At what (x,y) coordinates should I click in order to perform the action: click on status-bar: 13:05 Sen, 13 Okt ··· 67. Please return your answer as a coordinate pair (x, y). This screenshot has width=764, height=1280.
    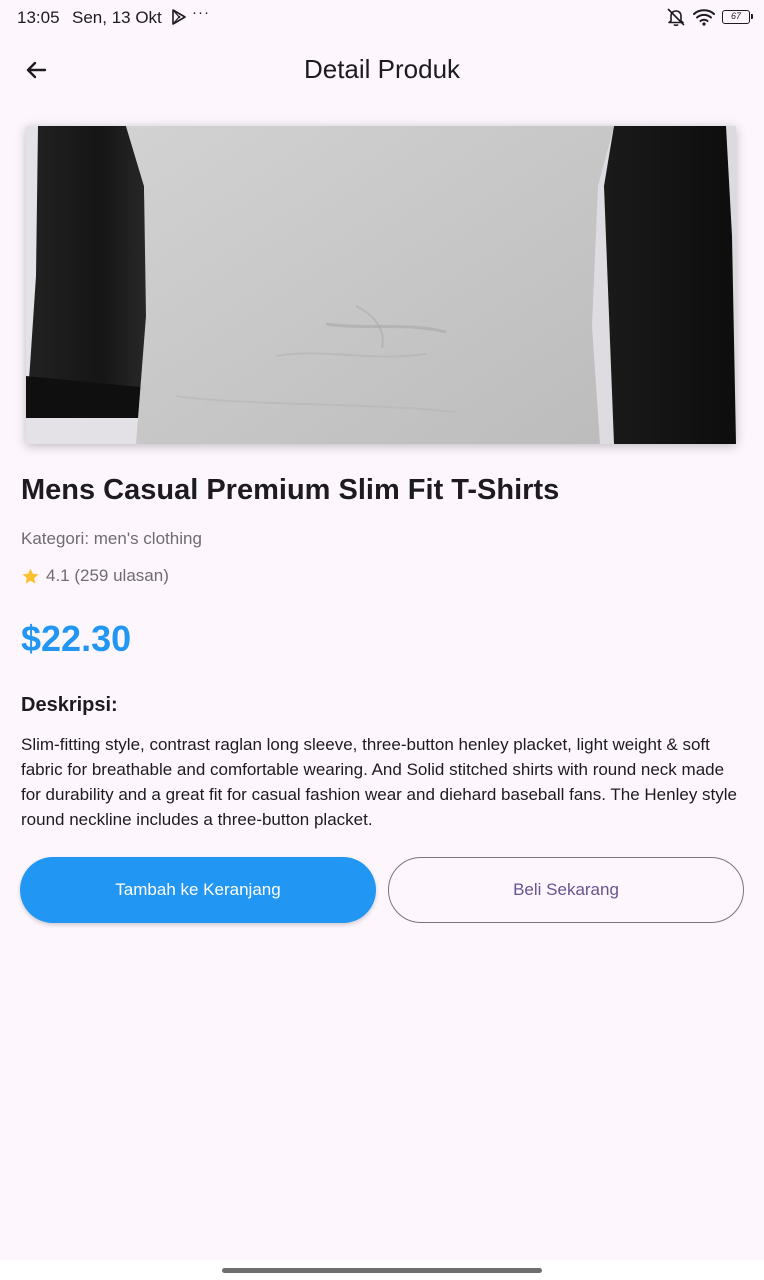
    Looking at the image, I should click on (382, 18).